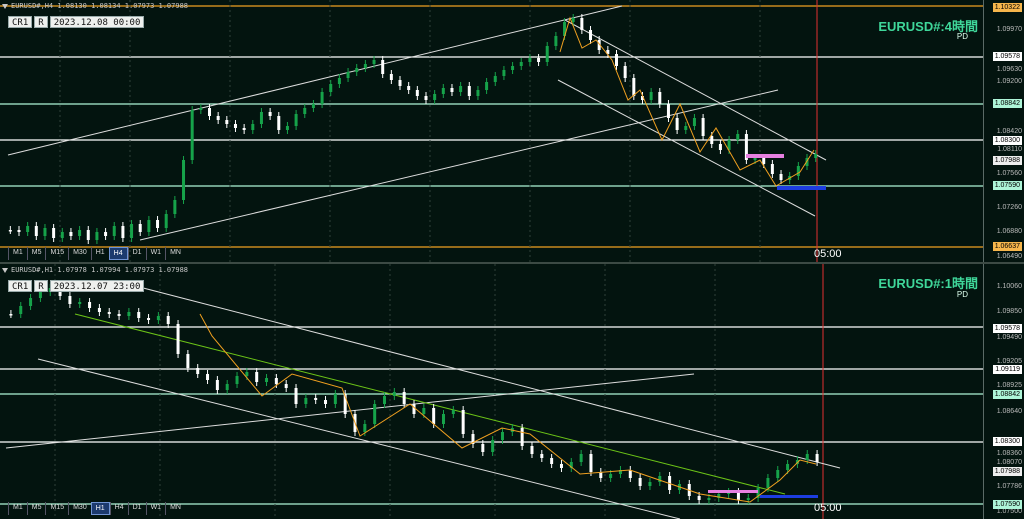 The image size is (1024, 519). What do you see at coordinates (1009, 173) in the screenshot?
I see `axis-tick: 1.07560` at bounding box center [1009, 173].